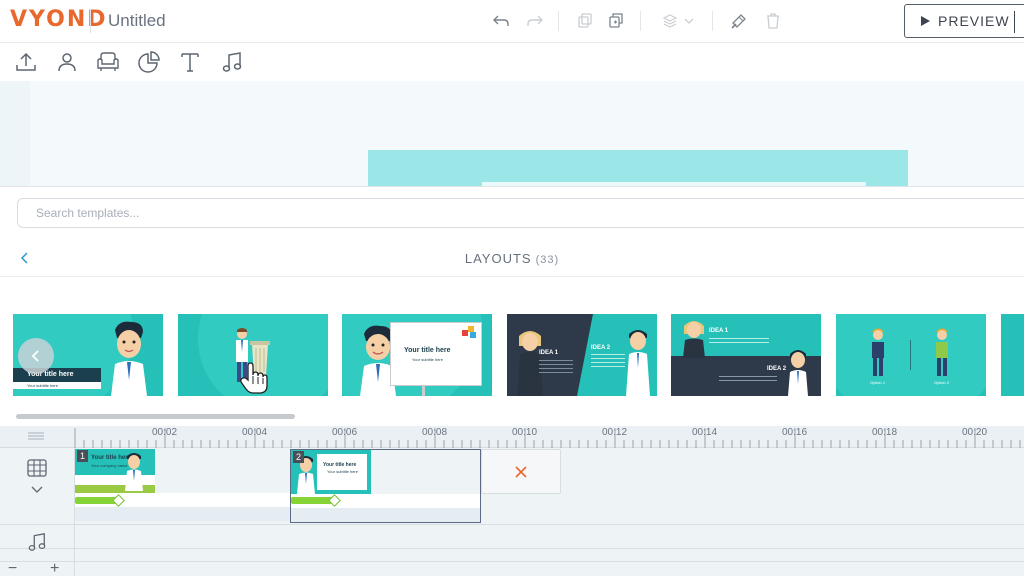 This screenshot has width=1024, height=576. Describe the element at coordinates (54, 568) in the screenshot. I see `zoom-in-button: +` at that location.